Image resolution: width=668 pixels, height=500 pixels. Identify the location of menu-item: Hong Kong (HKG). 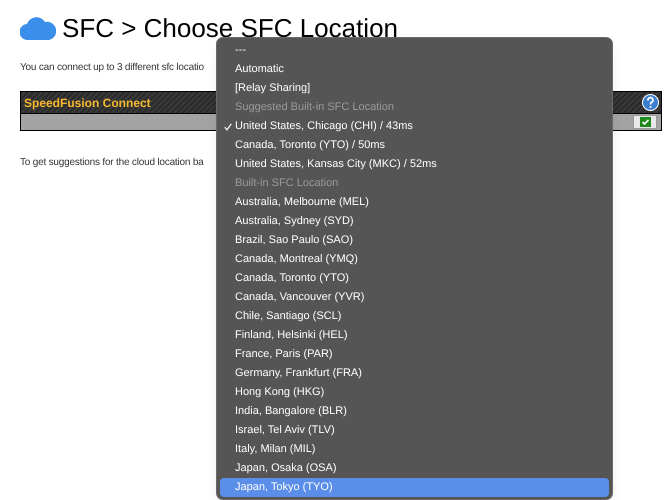
(414, 392).